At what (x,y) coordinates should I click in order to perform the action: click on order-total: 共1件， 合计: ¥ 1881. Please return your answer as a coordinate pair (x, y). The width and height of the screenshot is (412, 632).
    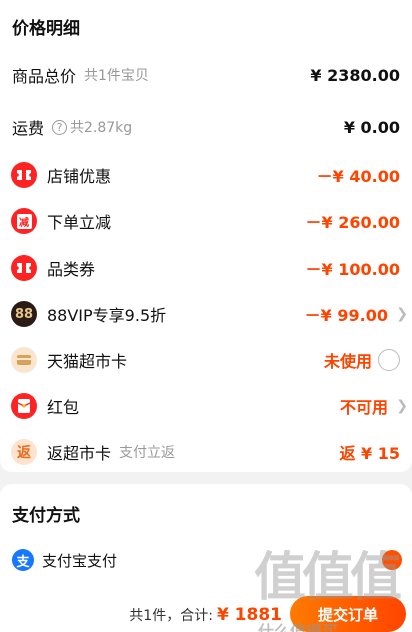
    Looking at the image, I should click on (205, 615).